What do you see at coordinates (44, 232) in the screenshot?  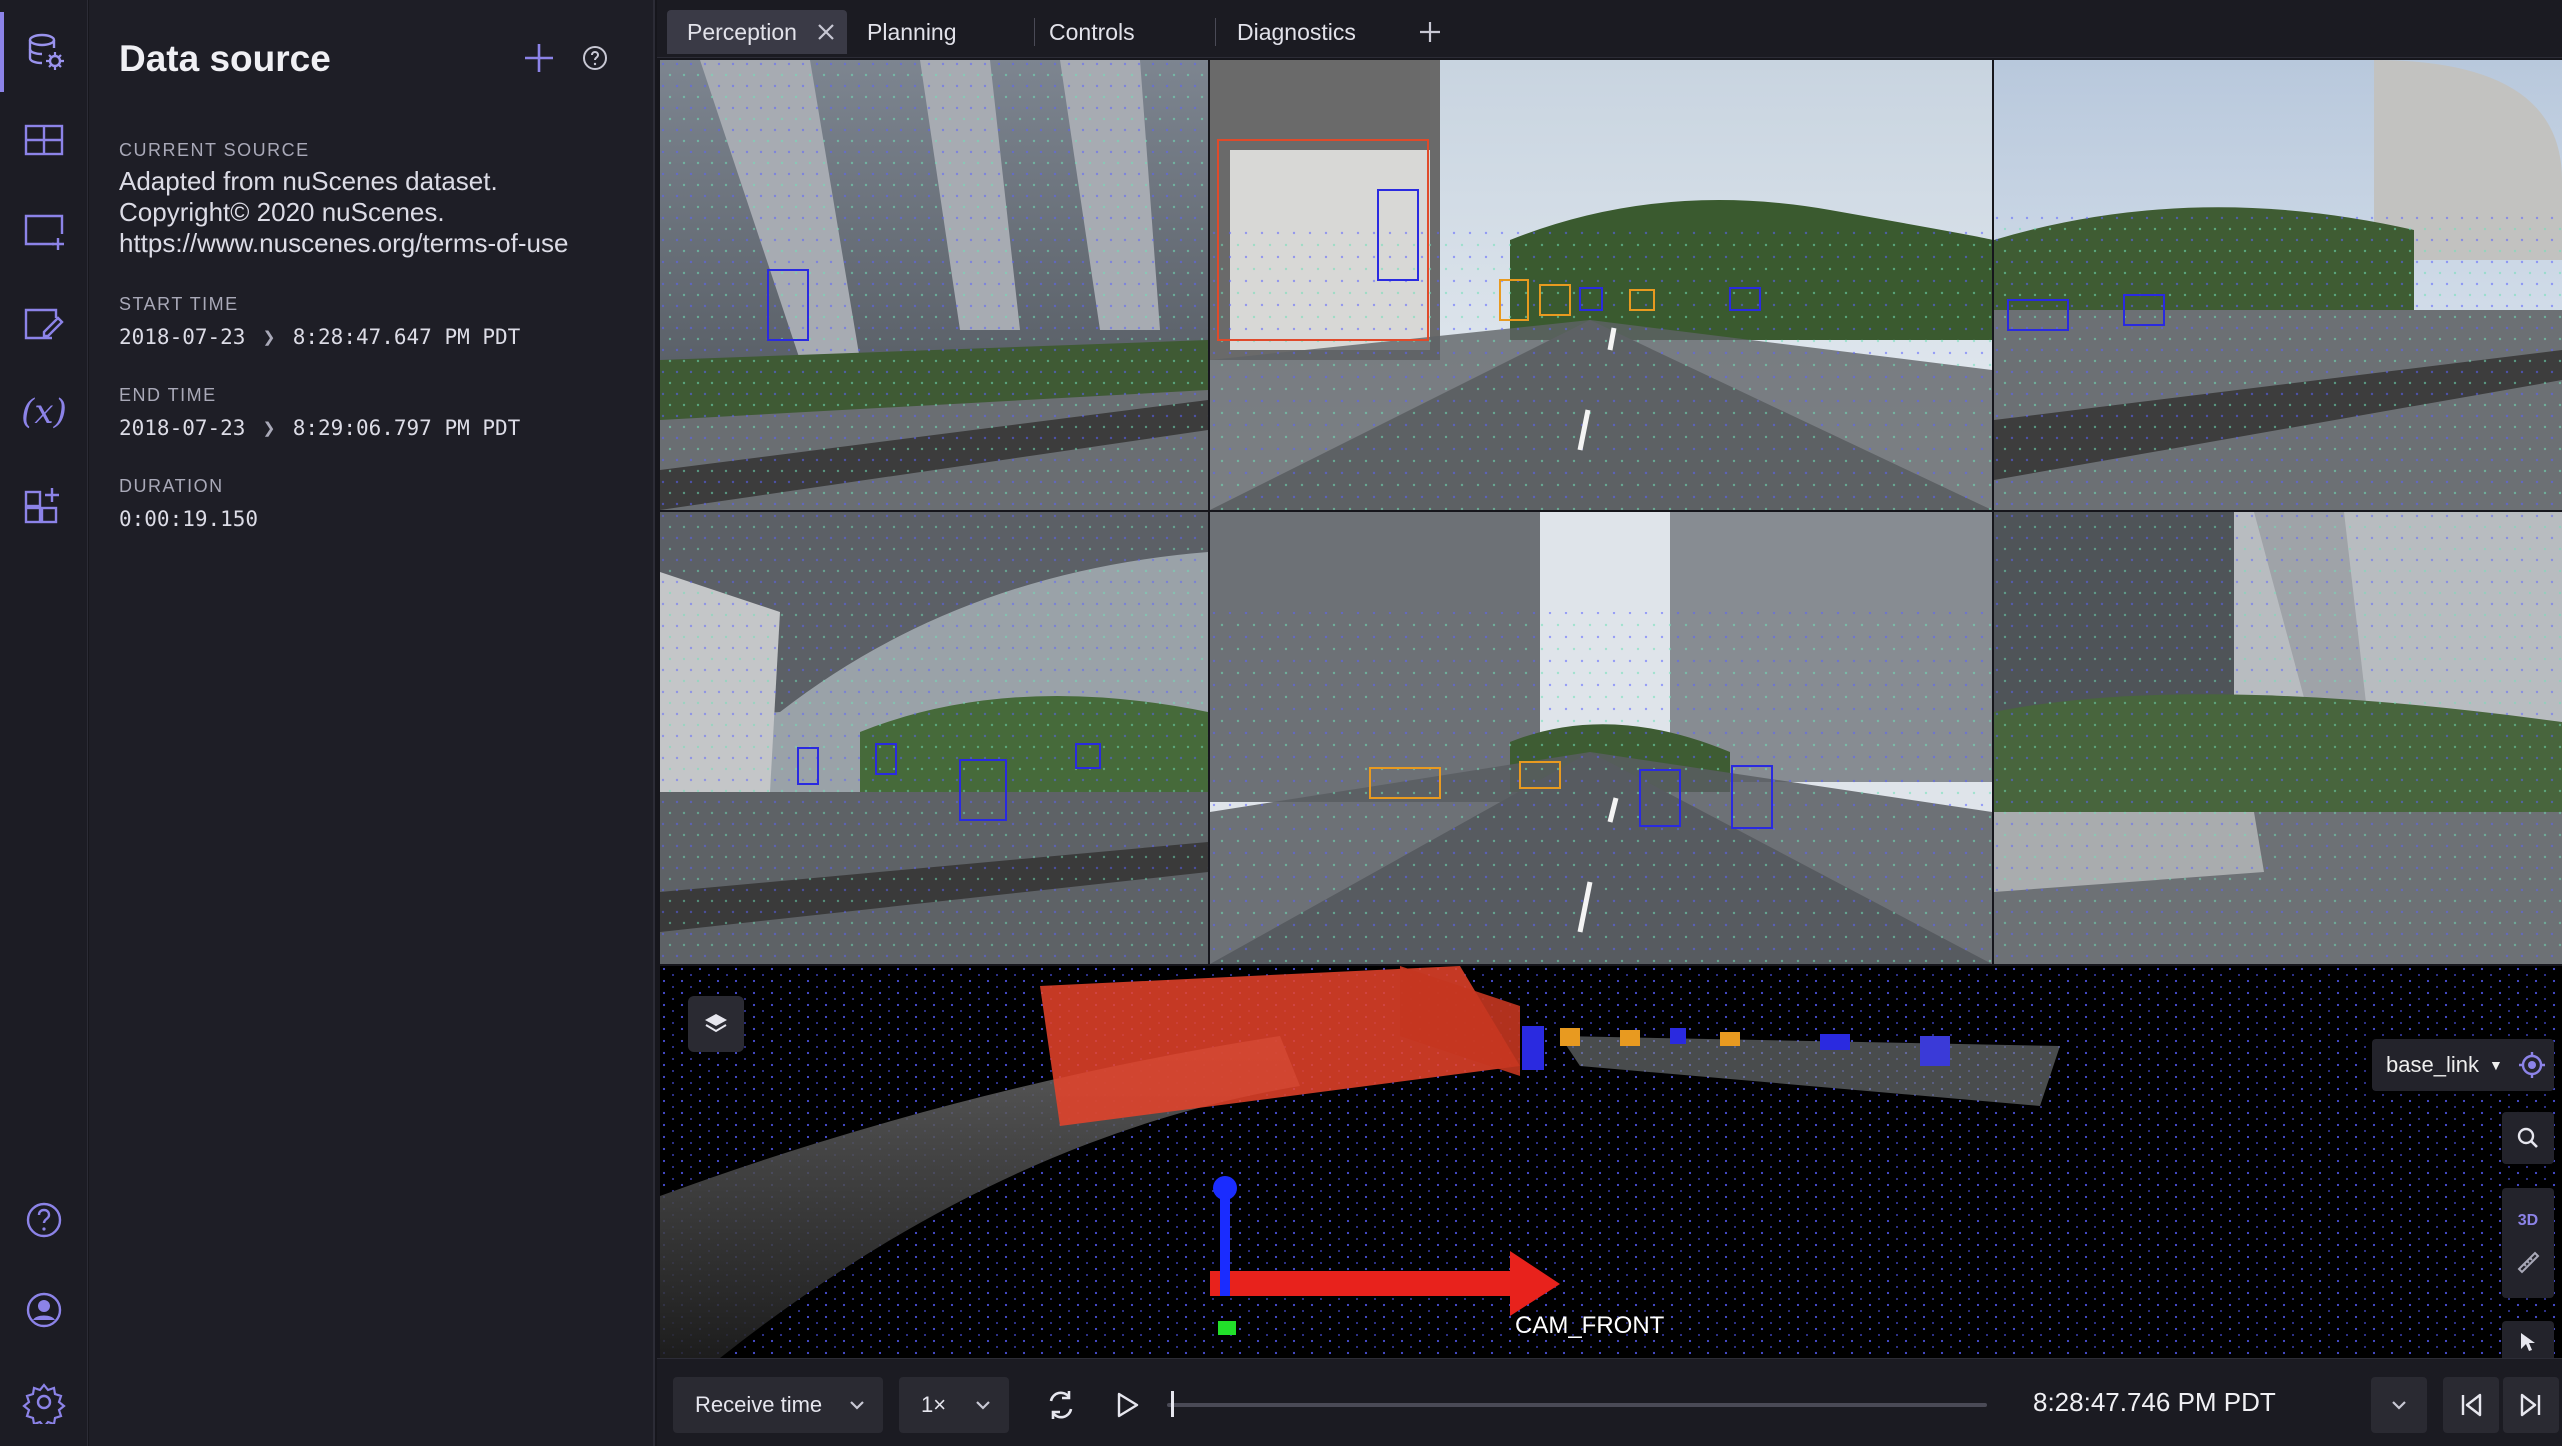 I see `add-panel-icon` at bounding box center [44, 232].